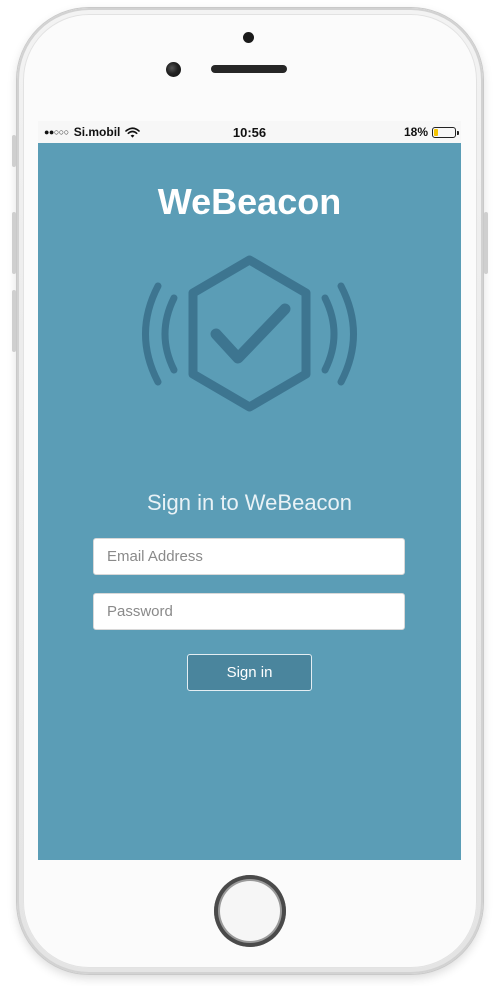  Describe the element at coordinates (249, 69) in the screenshot. I see `earpiece-speaker` at that location.